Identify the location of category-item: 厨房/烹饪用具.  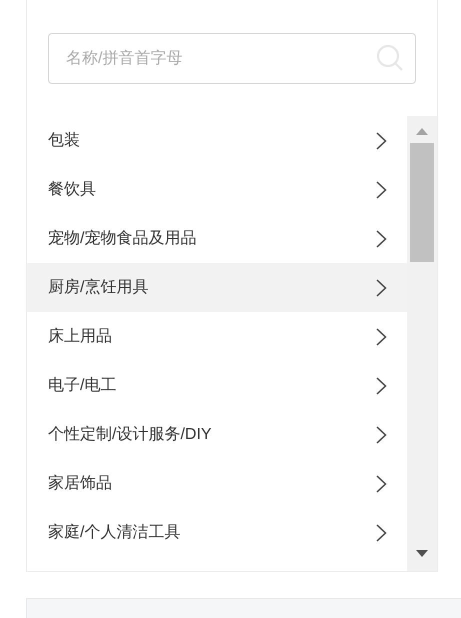
(217, 287).